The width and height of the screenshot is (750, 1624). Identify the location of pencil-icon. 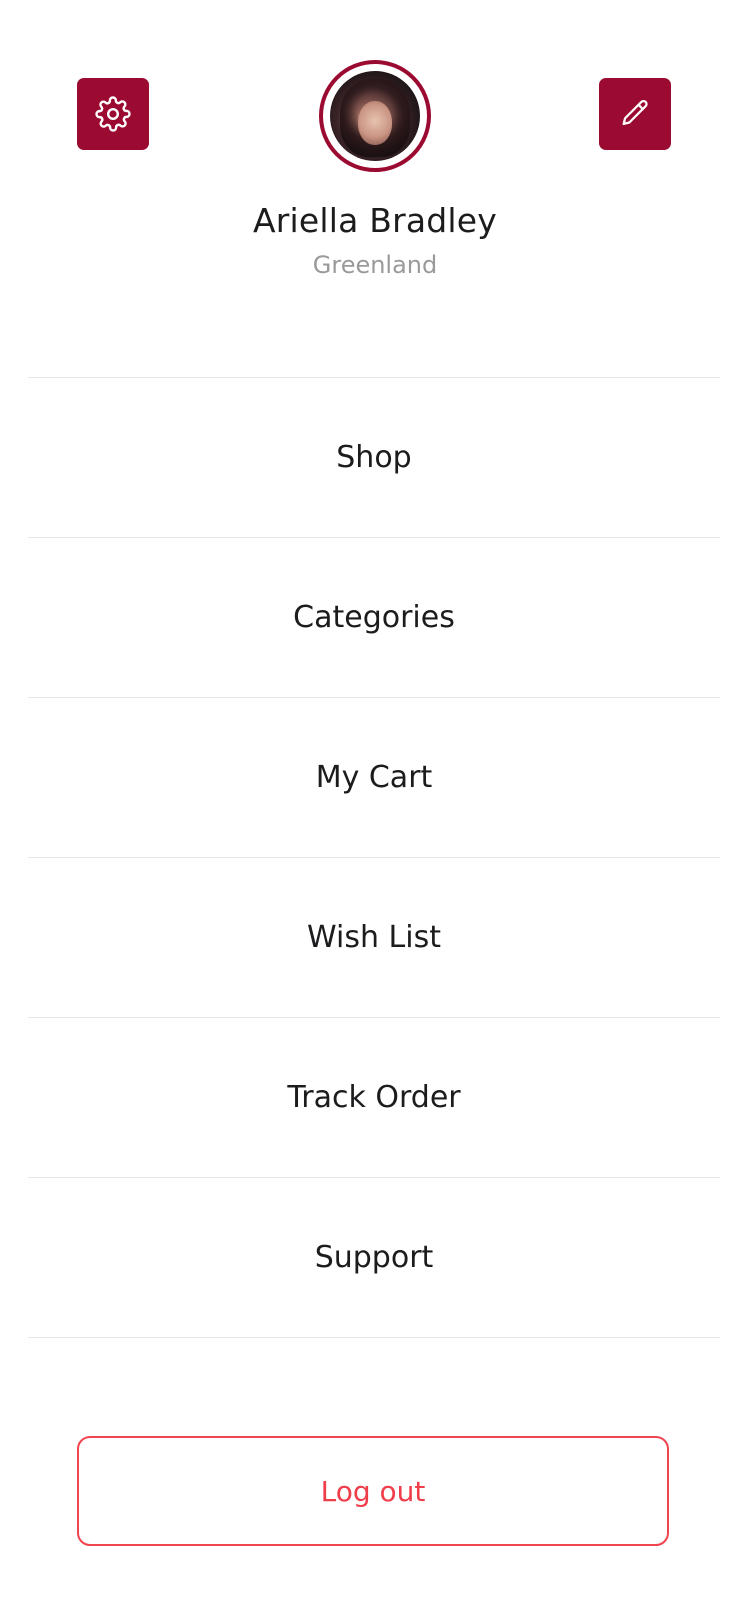
(635, 114).